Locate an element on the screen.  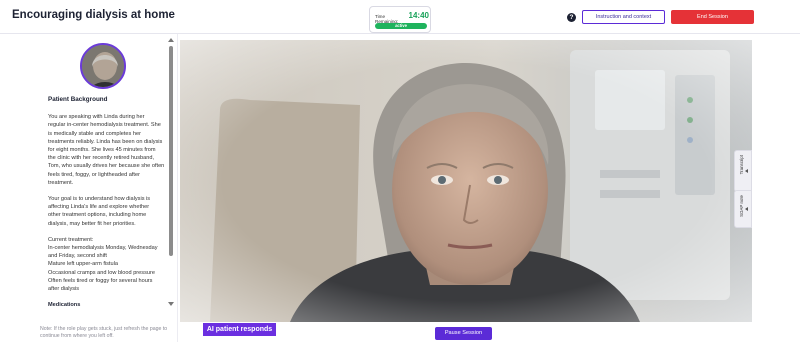
soap-note-tab-label: SOAP note is located at coordinates (741, 206).